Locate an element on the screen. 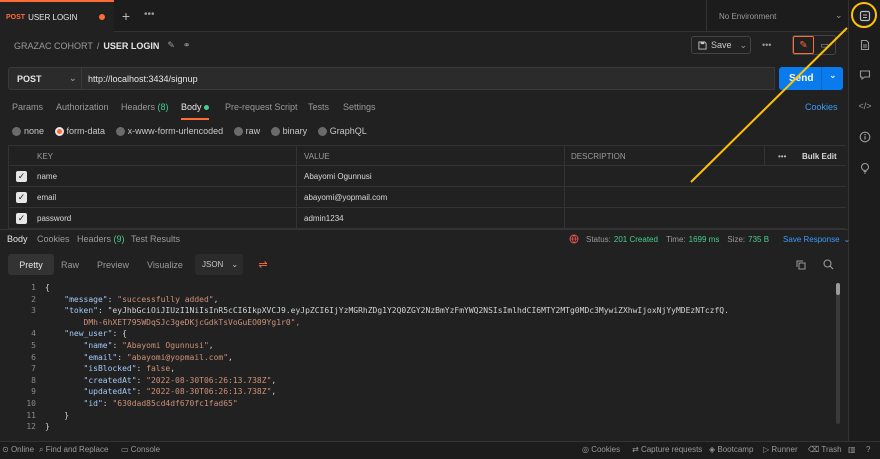 The width and height of the screenshot is (880, 459). line-number: 1 is located at coordinates (33, 287).